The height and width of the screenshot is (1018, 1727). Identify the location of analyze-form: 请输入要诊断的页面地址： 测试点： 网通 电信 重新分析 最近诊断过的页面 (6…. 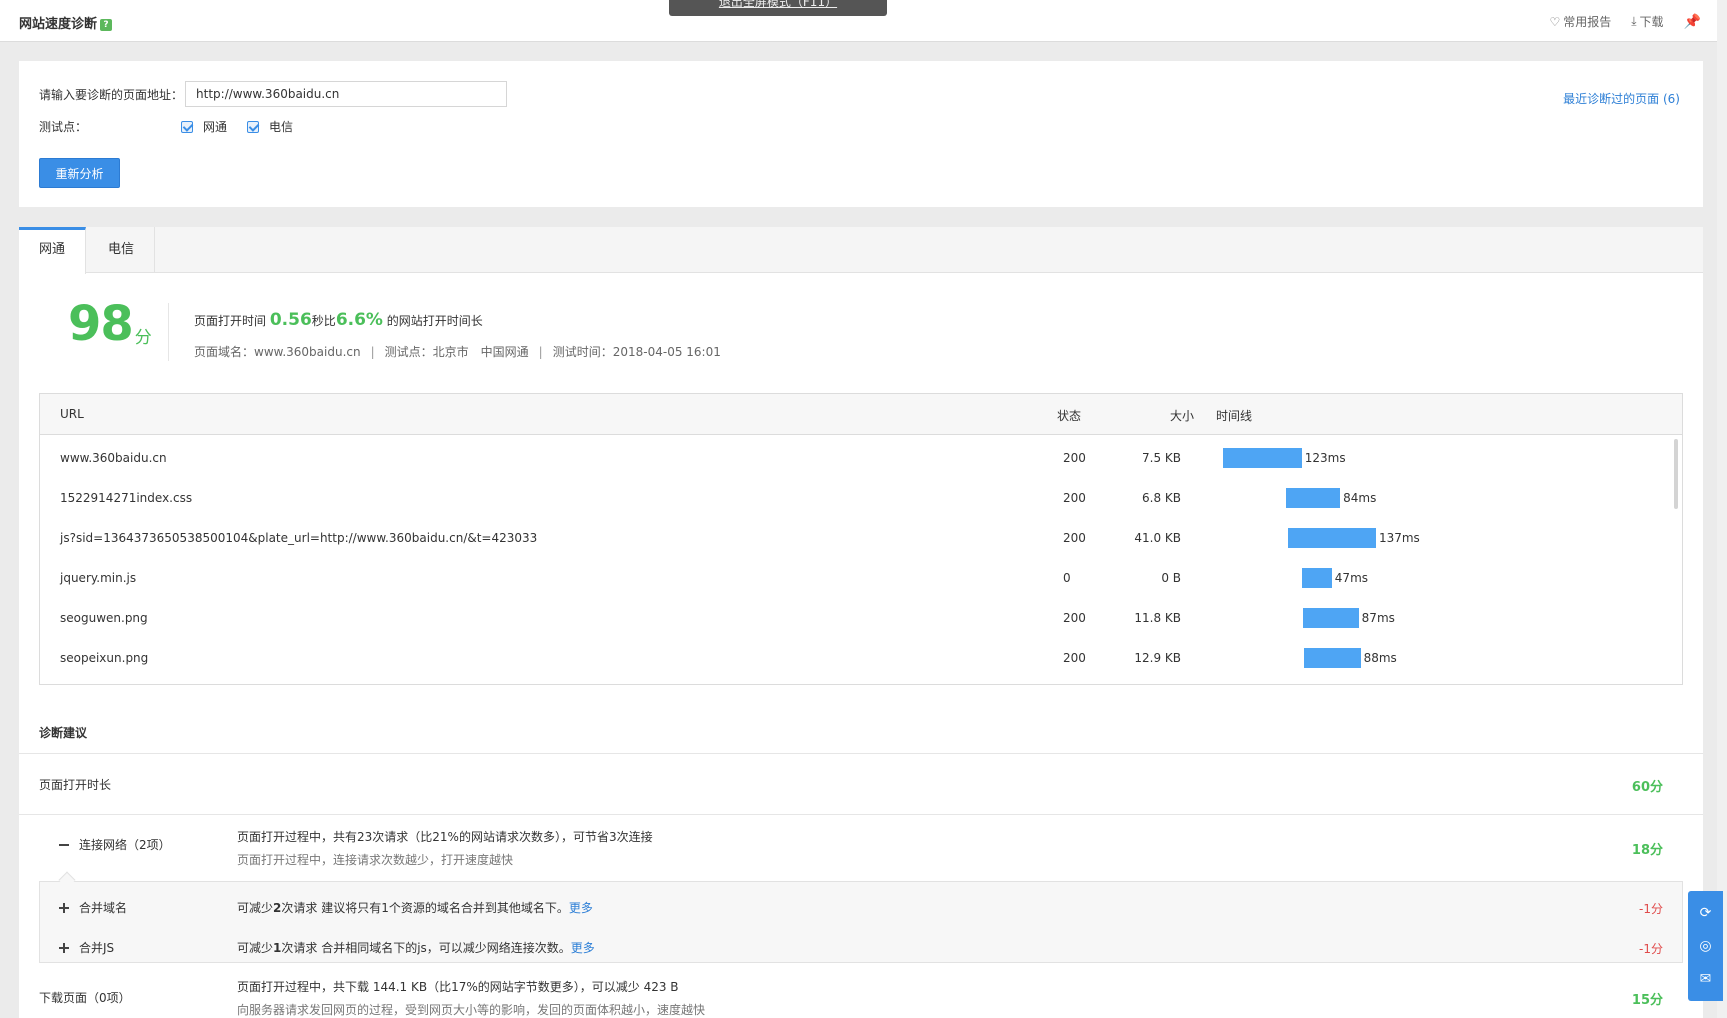
(861, 134).